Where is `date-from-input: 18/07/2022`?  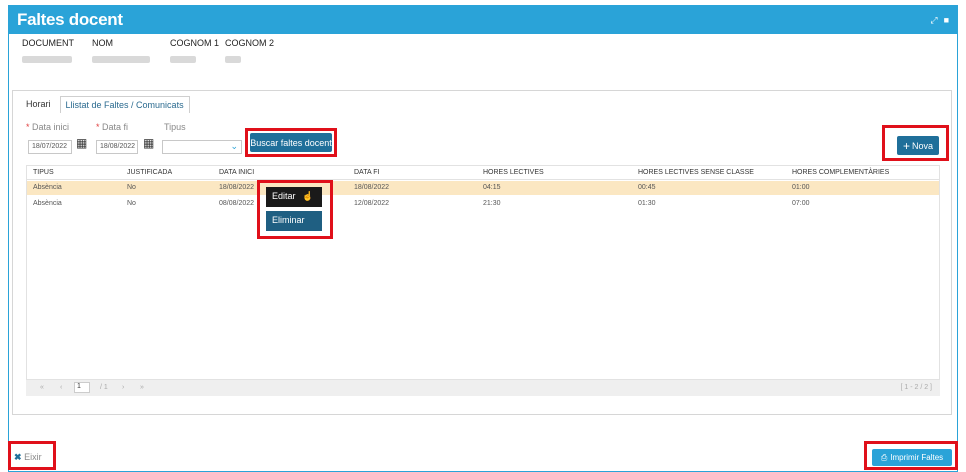
date-from-input: 18/07/2022 is located at coordinates (50, 147).